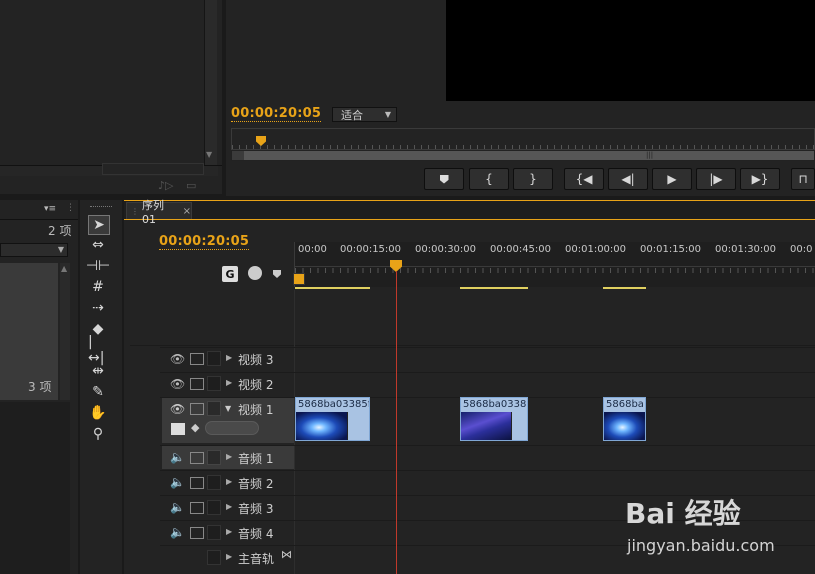 The height and width of the screenshot is (574, 815). I want to click on project-scrollbar, so click(211, 82).